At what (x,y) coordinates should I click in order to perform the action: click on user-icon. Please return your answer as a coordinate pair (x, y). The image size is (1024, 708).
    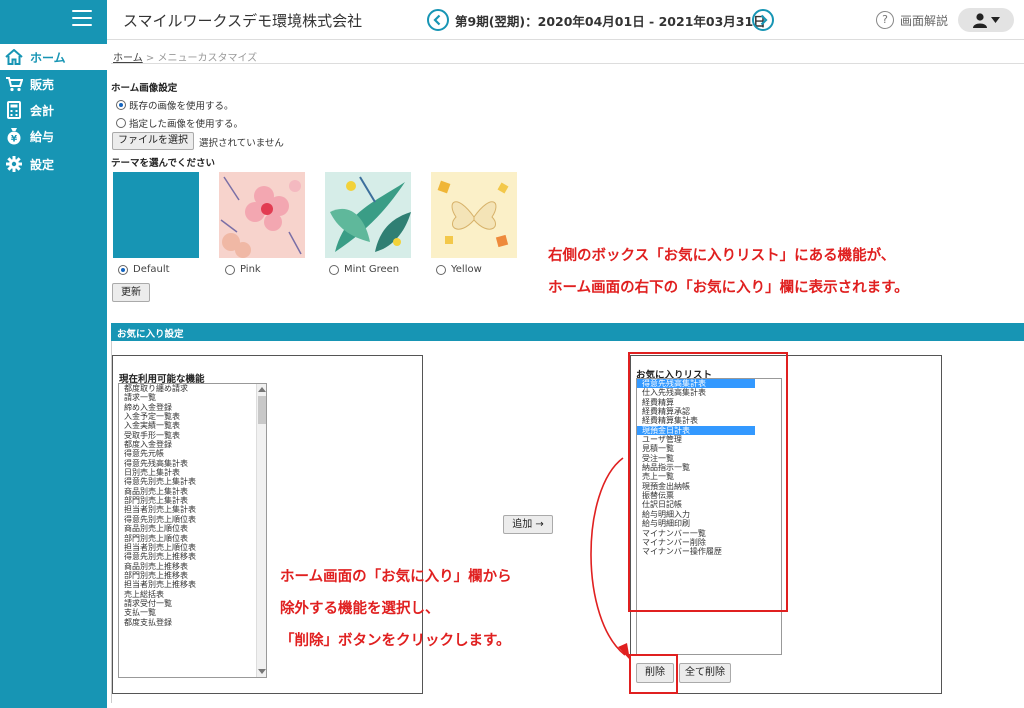
    Looking at the image, I should click on (980, 20).